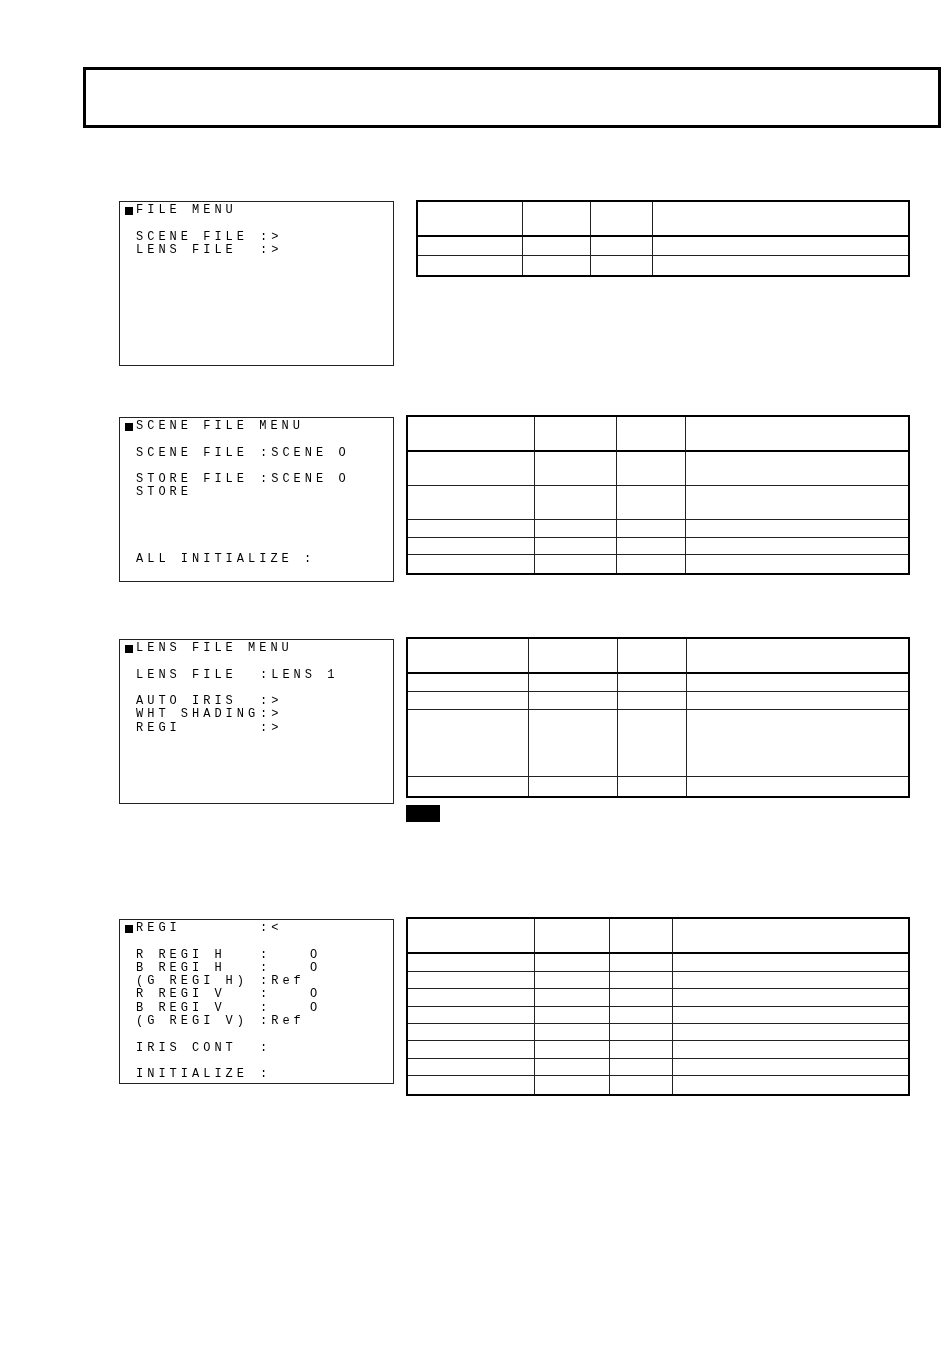  Describe the element at coordinates (198, 715) in the screenshot. I see `menu-item-label: WHT SHADING` at that location.